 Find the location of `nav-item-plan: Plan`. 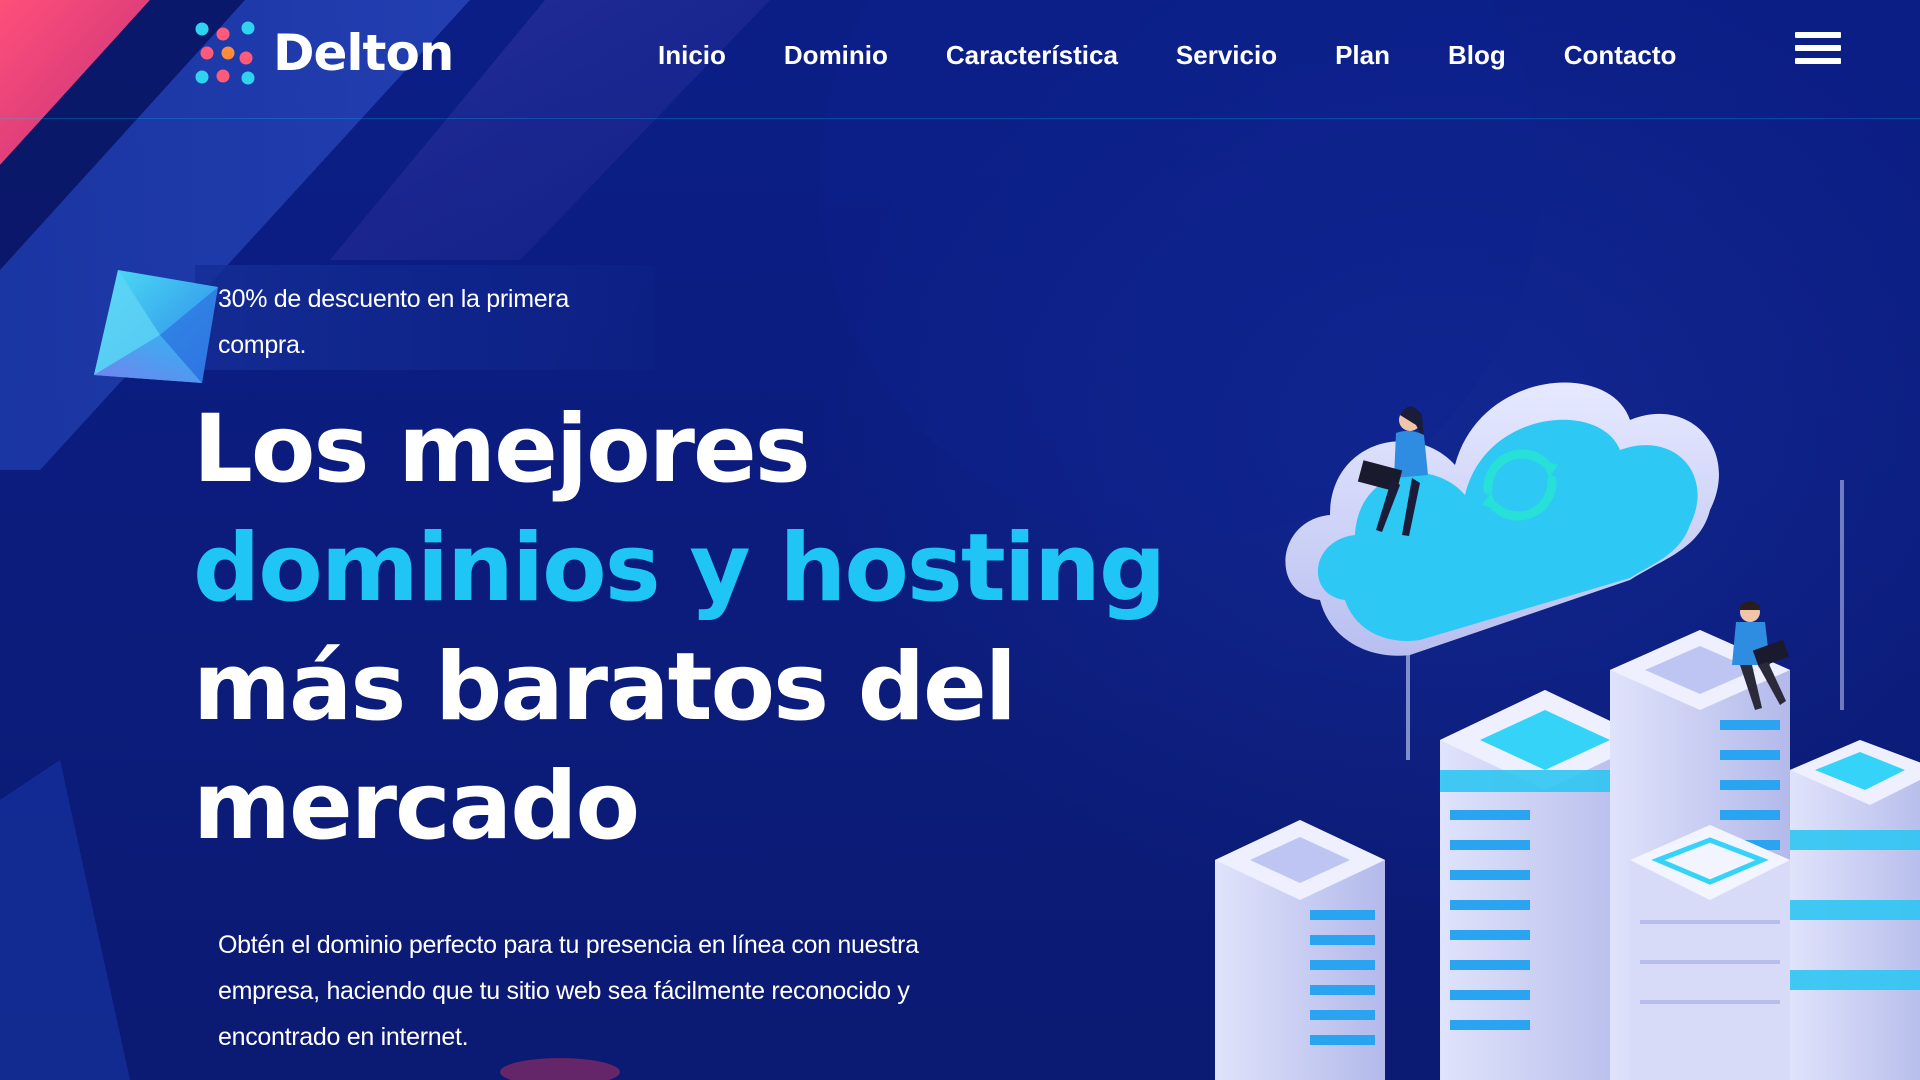

nav-item-plan: Plan is located at coordinates (1362, 55).